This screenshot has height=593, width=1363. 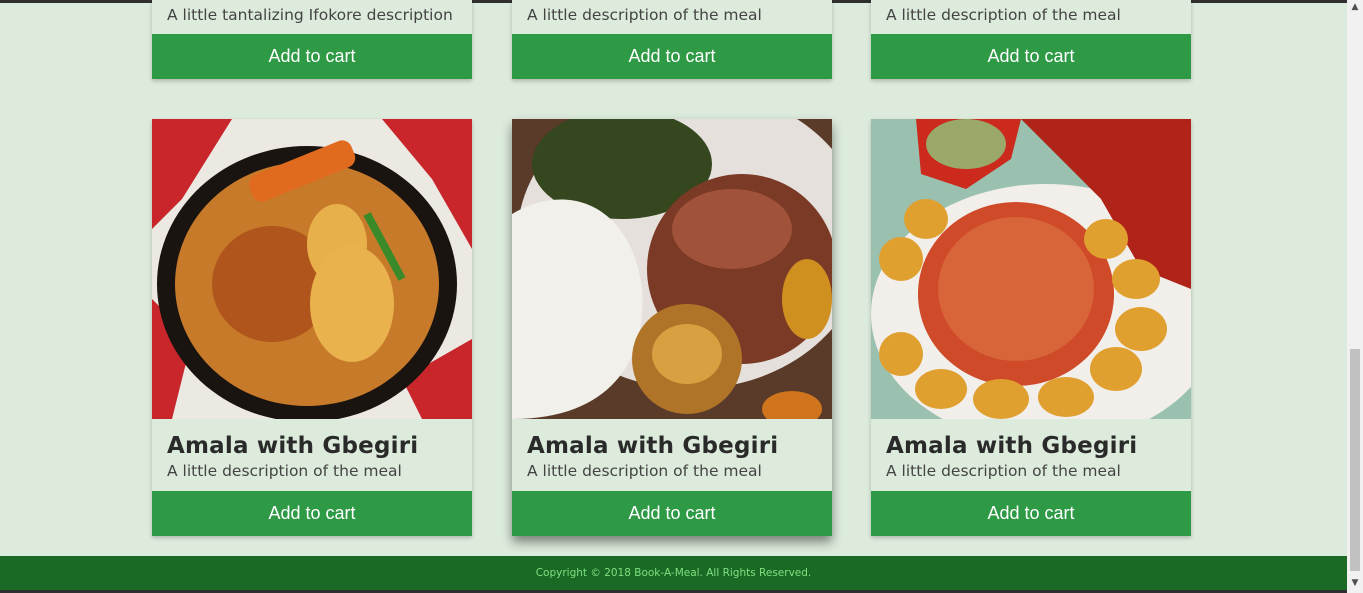 What do you see at coordinates (310, 15) in the screenshot?
I see `meal-description: A little tantalizing Ifokore description` at bounding box center [310, 15].